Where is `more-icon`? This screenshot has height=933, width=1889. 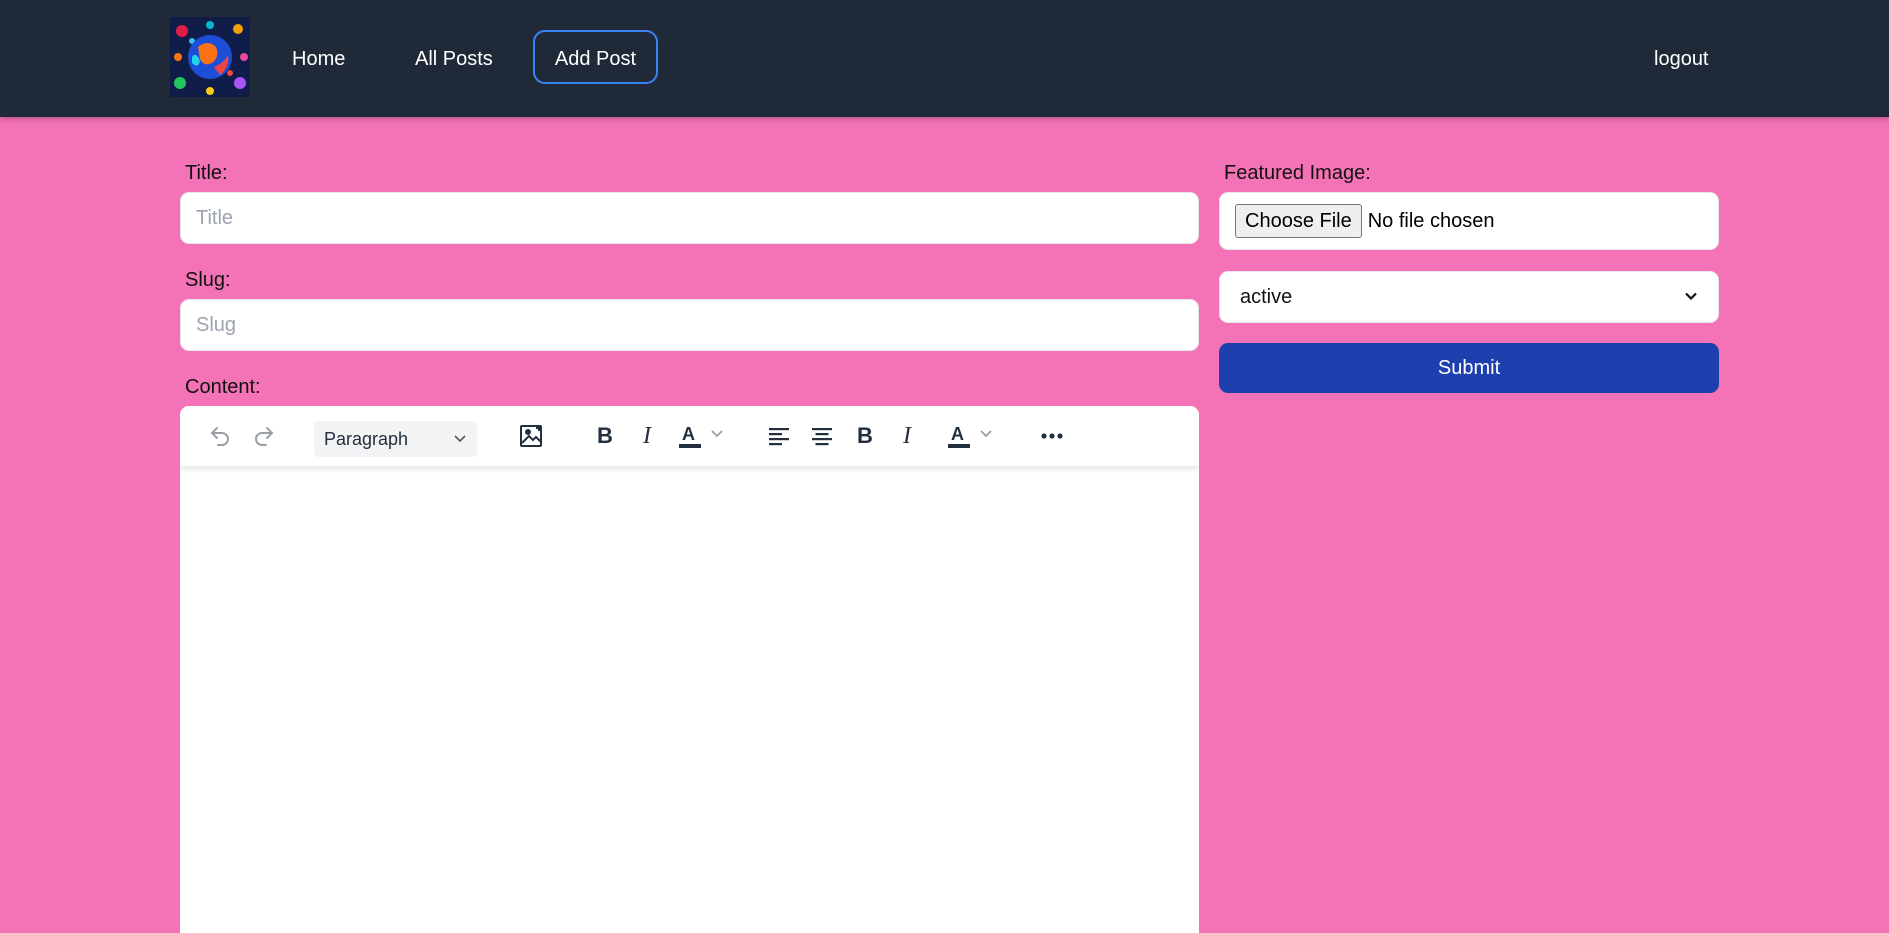 more-icon is located at coordinates (1052, 436).